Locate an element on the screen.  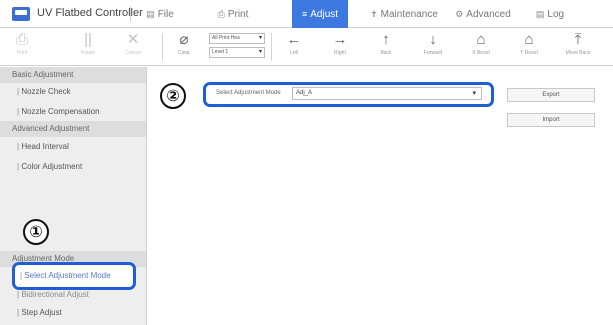
step-2-badge: ② is located at coordinates (173, 96).